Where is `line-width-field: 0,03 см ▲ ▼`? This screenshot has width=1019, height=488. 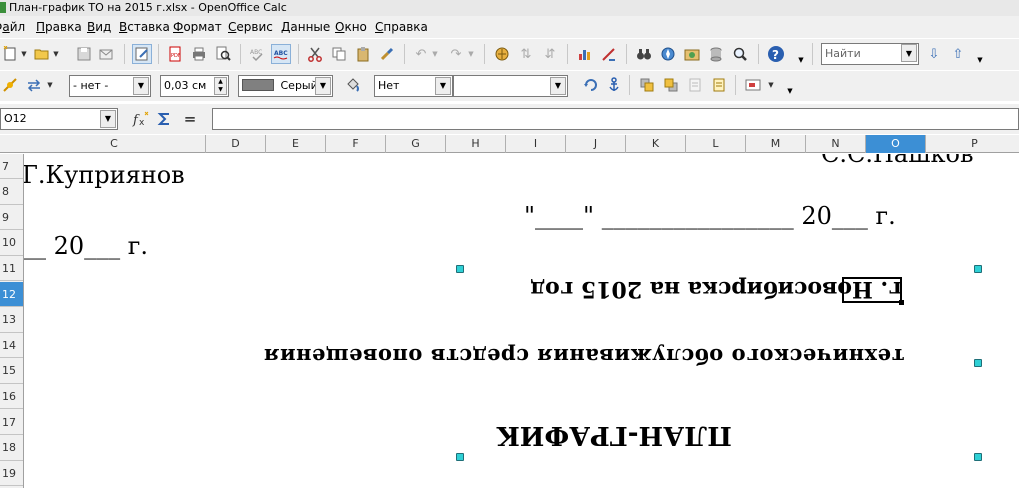
line-width-field: 0,03 см ▲ ▼ is located at coordinates (194, 86).